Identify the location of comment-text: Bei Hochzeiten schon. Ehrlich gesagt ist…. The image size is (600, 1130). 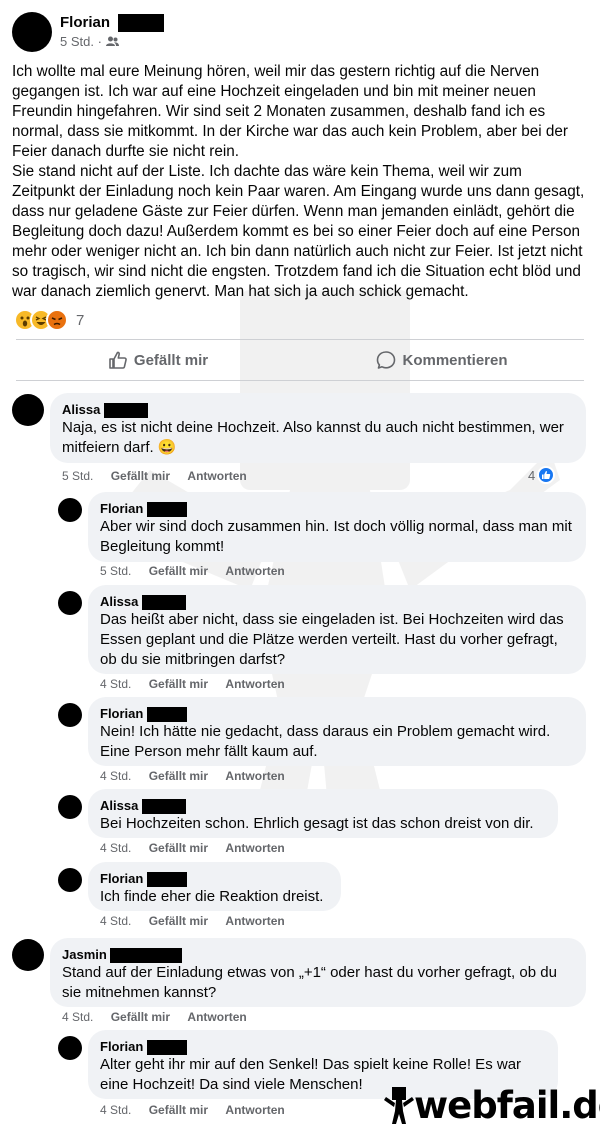
(317, 824).